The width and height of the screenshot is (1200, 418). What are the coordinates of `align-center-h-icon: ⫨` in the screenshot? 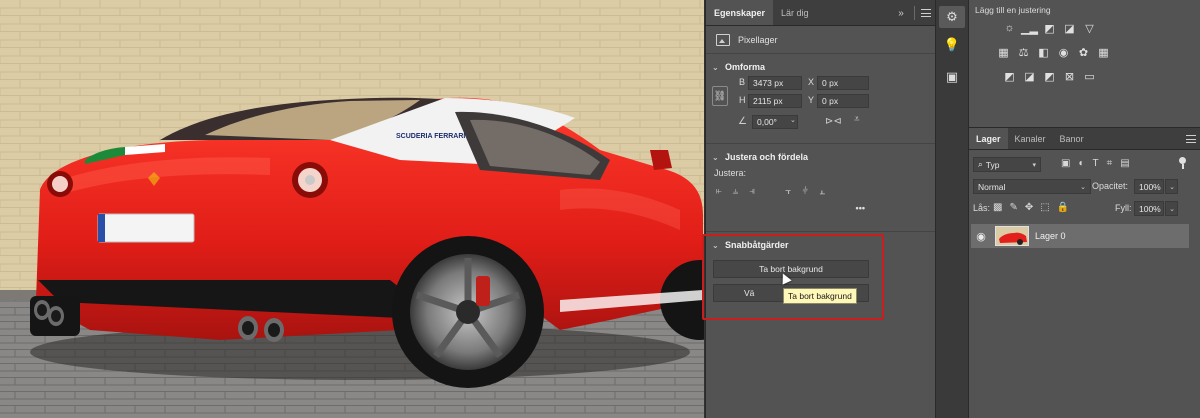 It's located at (736, 191).